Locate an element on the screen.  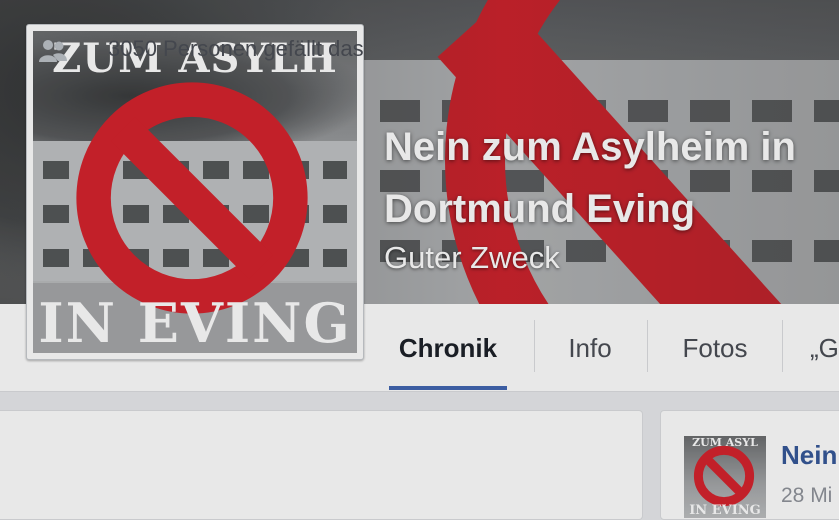
page-category: Guter Zweck is located at coordinates (472, 258).